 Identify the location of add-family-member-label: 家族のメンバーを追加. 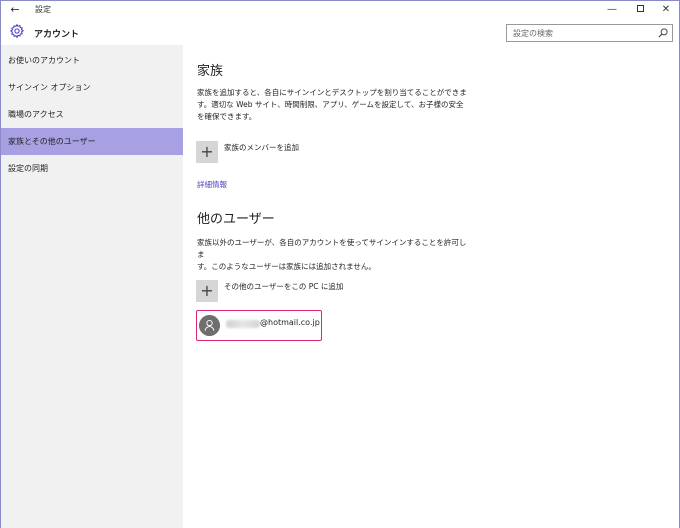
(261, 147).